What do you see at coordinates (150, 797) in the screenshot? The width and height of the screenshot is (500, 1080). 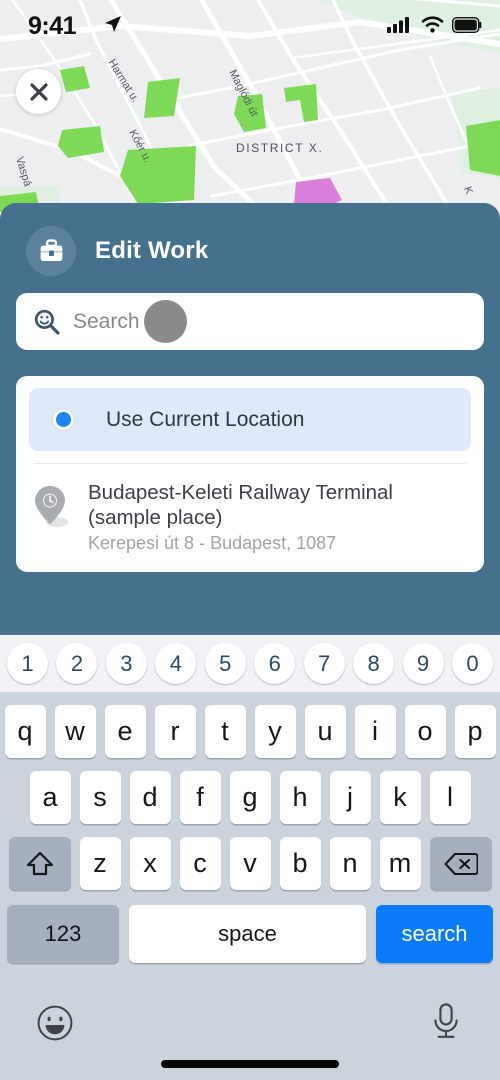 I see `key-d: d` at bounding box center [150, 797].